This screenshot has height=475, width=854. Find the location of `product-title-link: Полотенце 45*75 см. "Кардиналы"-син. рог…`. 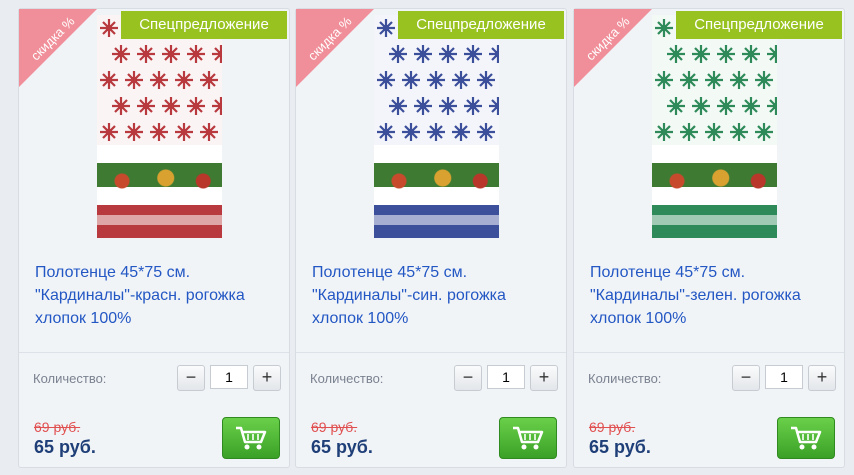

product-title-link: Полотенце 45*75 см. "Кардиналы"-син. рог… is located at coordinates (435, 295).